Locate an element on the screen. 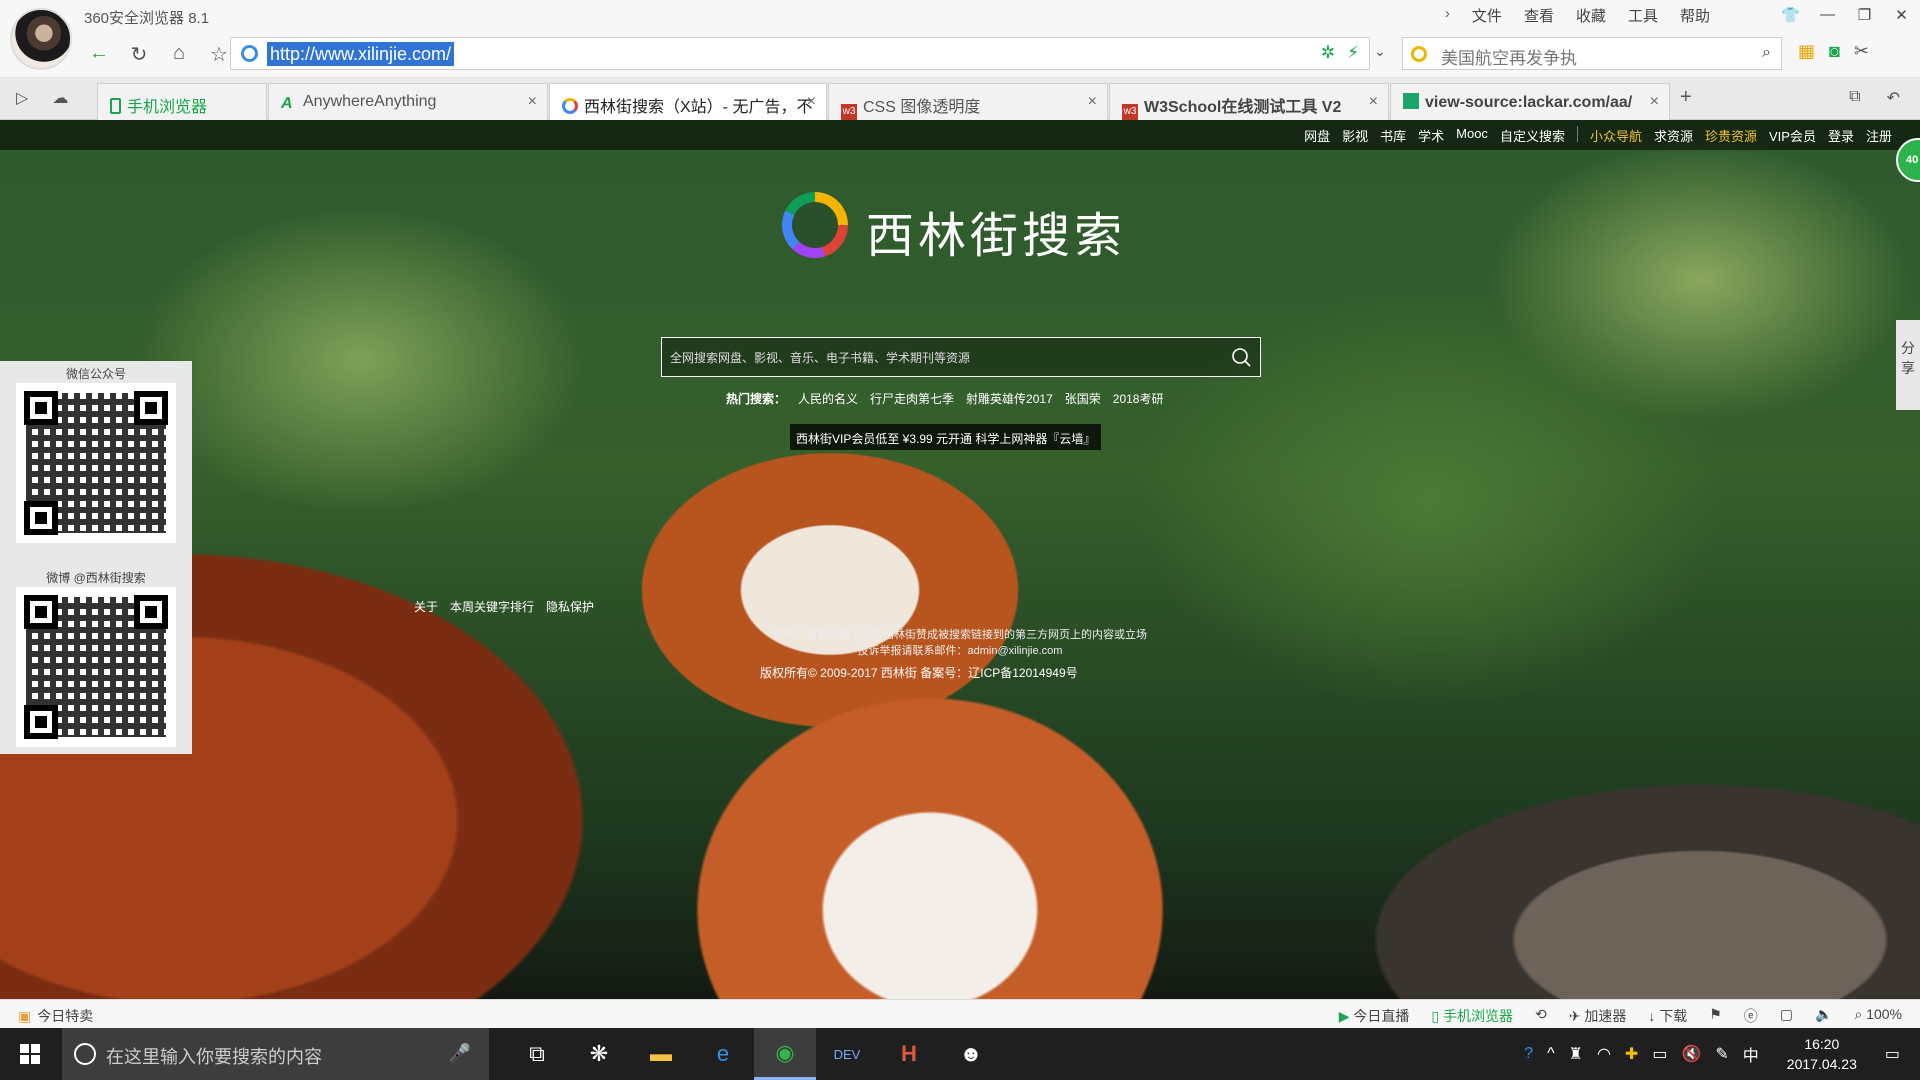 This screenshot has width=1920, height=1080. skin-icon: 👕 is located at coordinates (1790, 14).